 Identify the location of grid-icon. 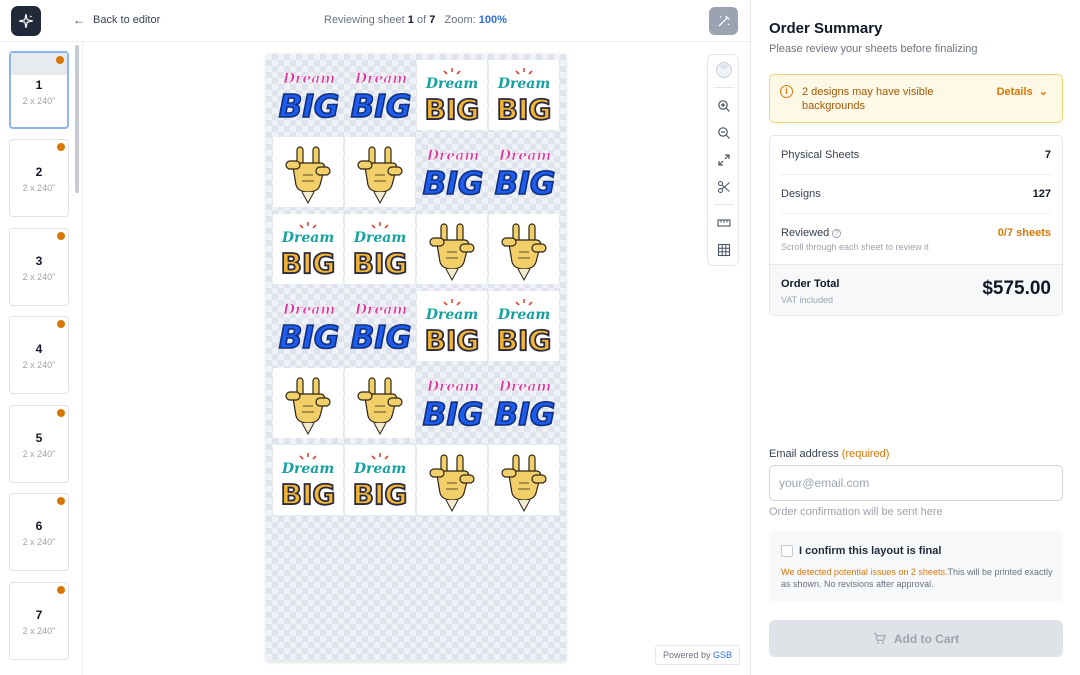
(724, 250).